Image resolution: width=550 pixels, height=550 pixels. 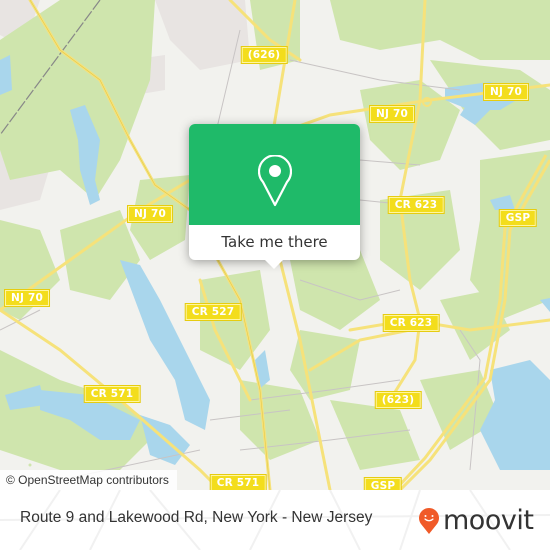 What do you see at coordinates (274, 264) in the screenshot?
I see `popup-pointer` at bounding box center [274, 264].